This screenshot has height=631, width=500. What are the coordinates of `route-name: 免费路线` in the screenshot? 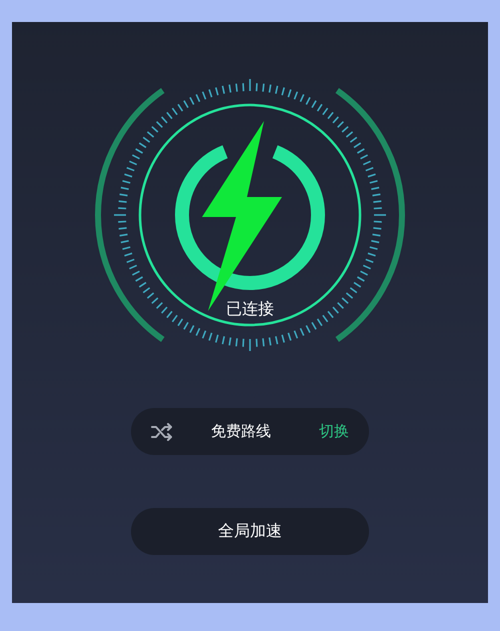 It's located at (241, 431).